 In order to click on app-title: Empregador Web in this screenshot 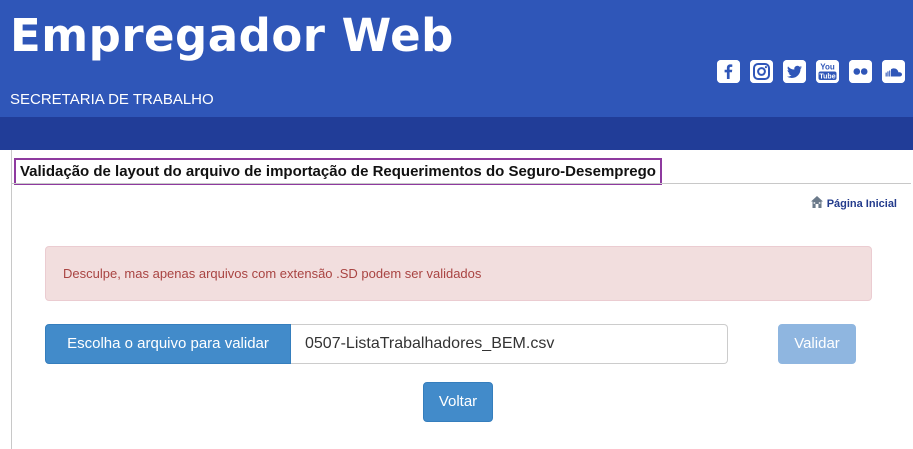, I will do `click(232, 35)`.